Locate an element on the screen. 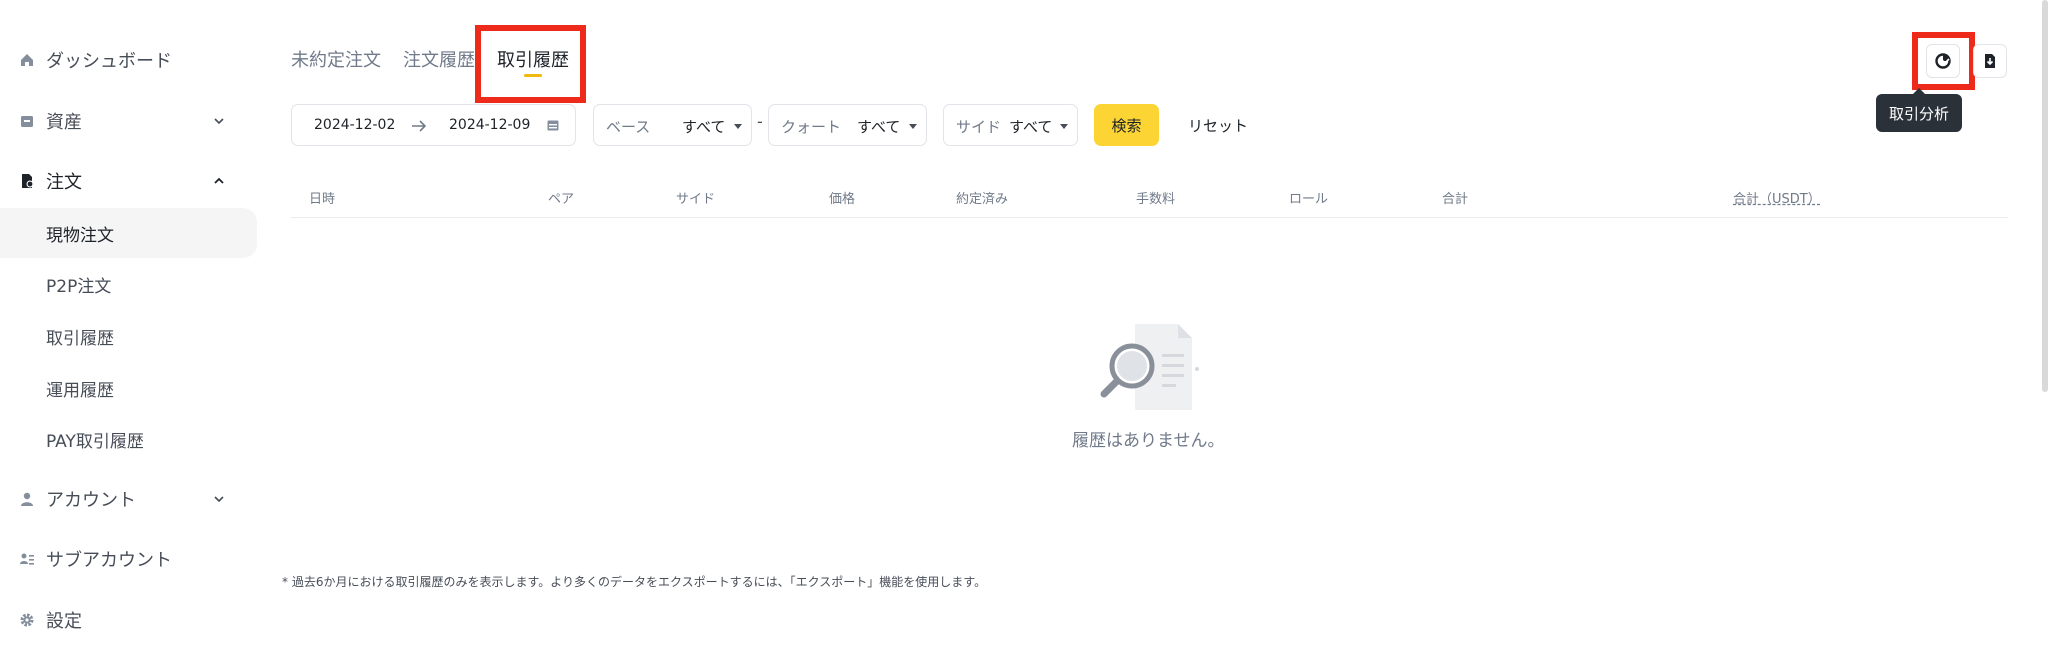  column-header-fee: 手数料 is located at coordinates (1156, 199).